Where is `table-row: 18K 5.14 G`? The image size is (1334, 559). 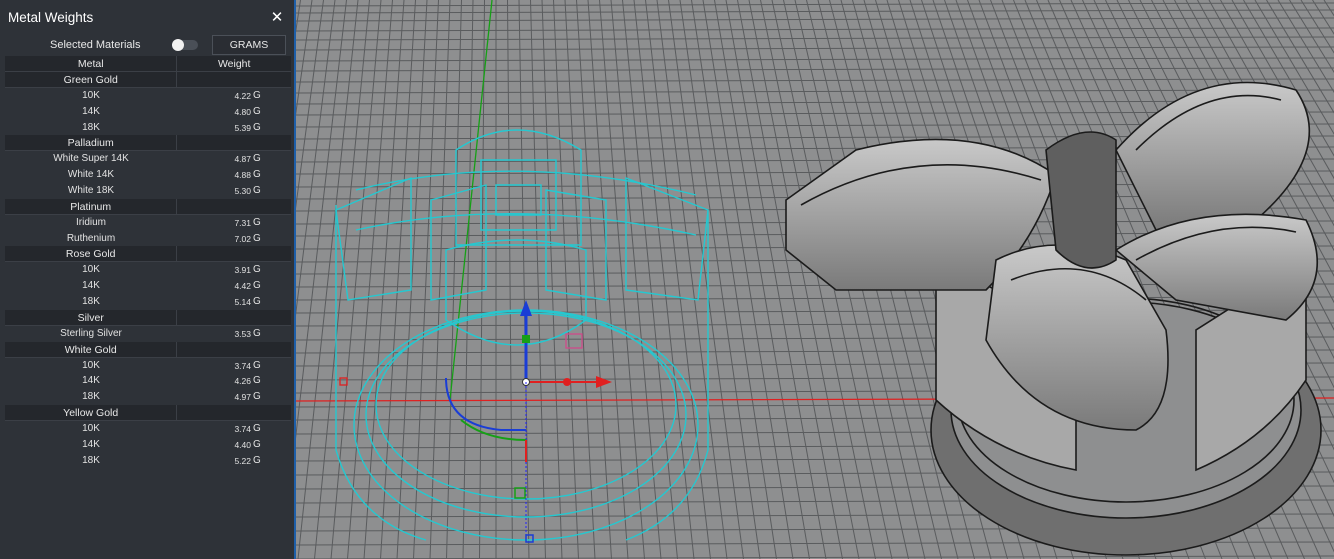
table-row: 18K 5.14 G is located at coordinates (148, 302).